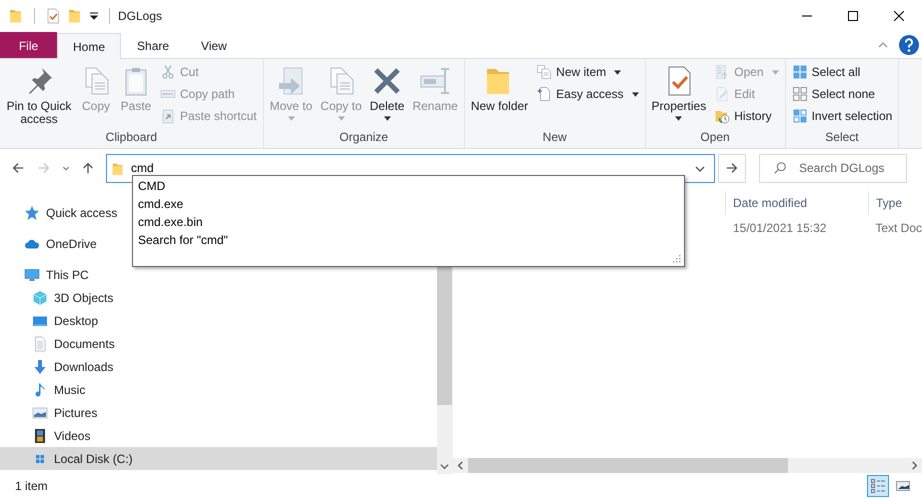 The height and width of the screenshot is (498, 922). I want to click on group-label: Organize, so click(364, 138).